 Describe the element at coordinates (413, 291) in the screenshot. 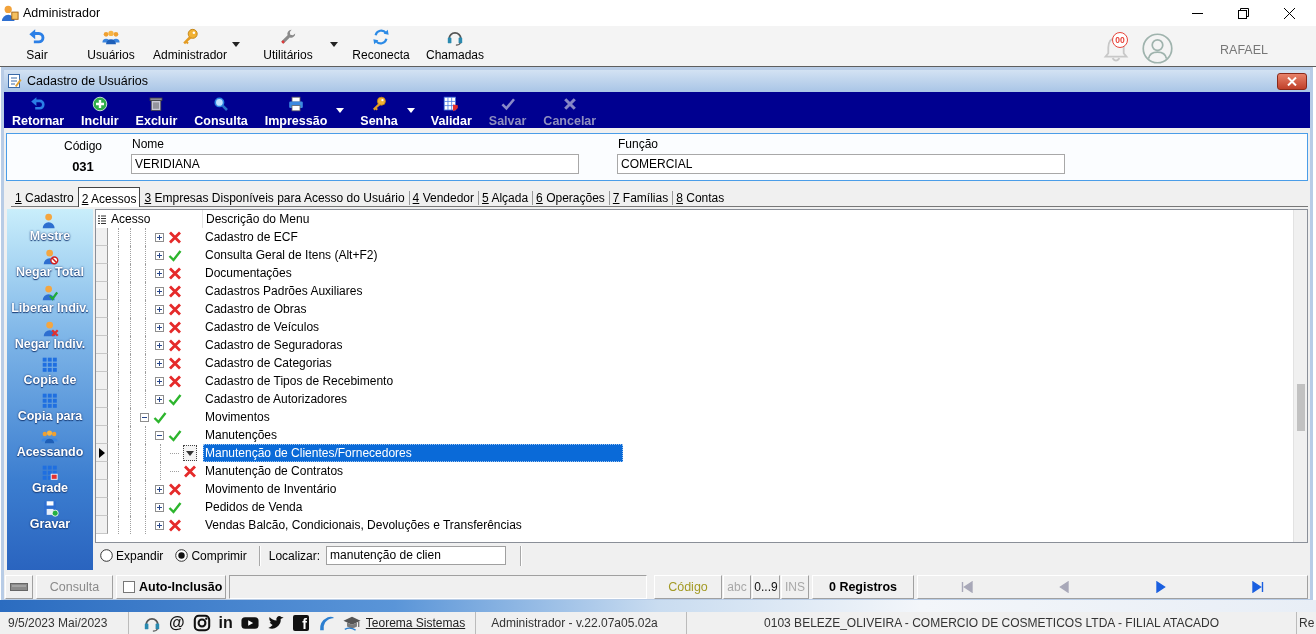

I see `menu-description: Cadastros Padrões Auxiliares` at that location.